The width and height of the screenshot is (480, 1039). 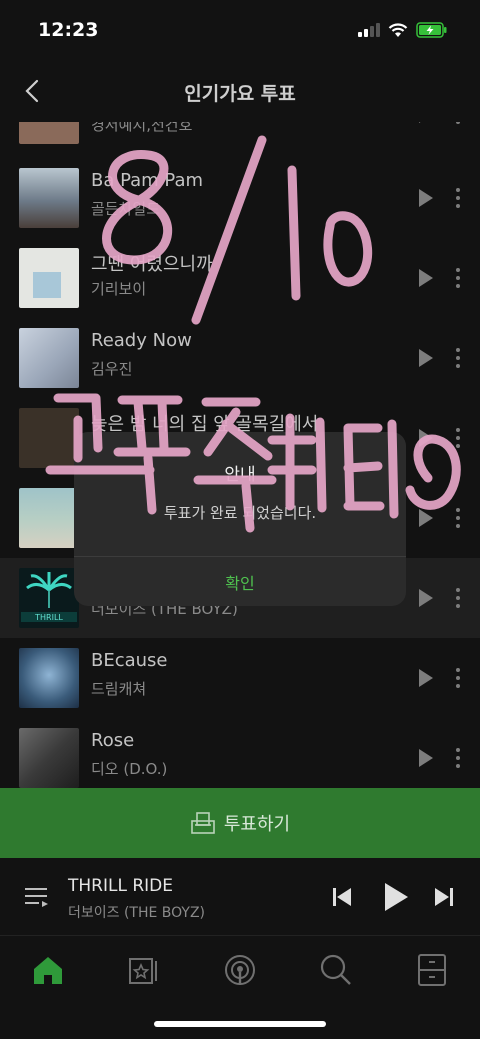 What do you see at coordinates (240, 1024) in the screenshot?
I see `home-indicator` at bounding box center [240, 1024].